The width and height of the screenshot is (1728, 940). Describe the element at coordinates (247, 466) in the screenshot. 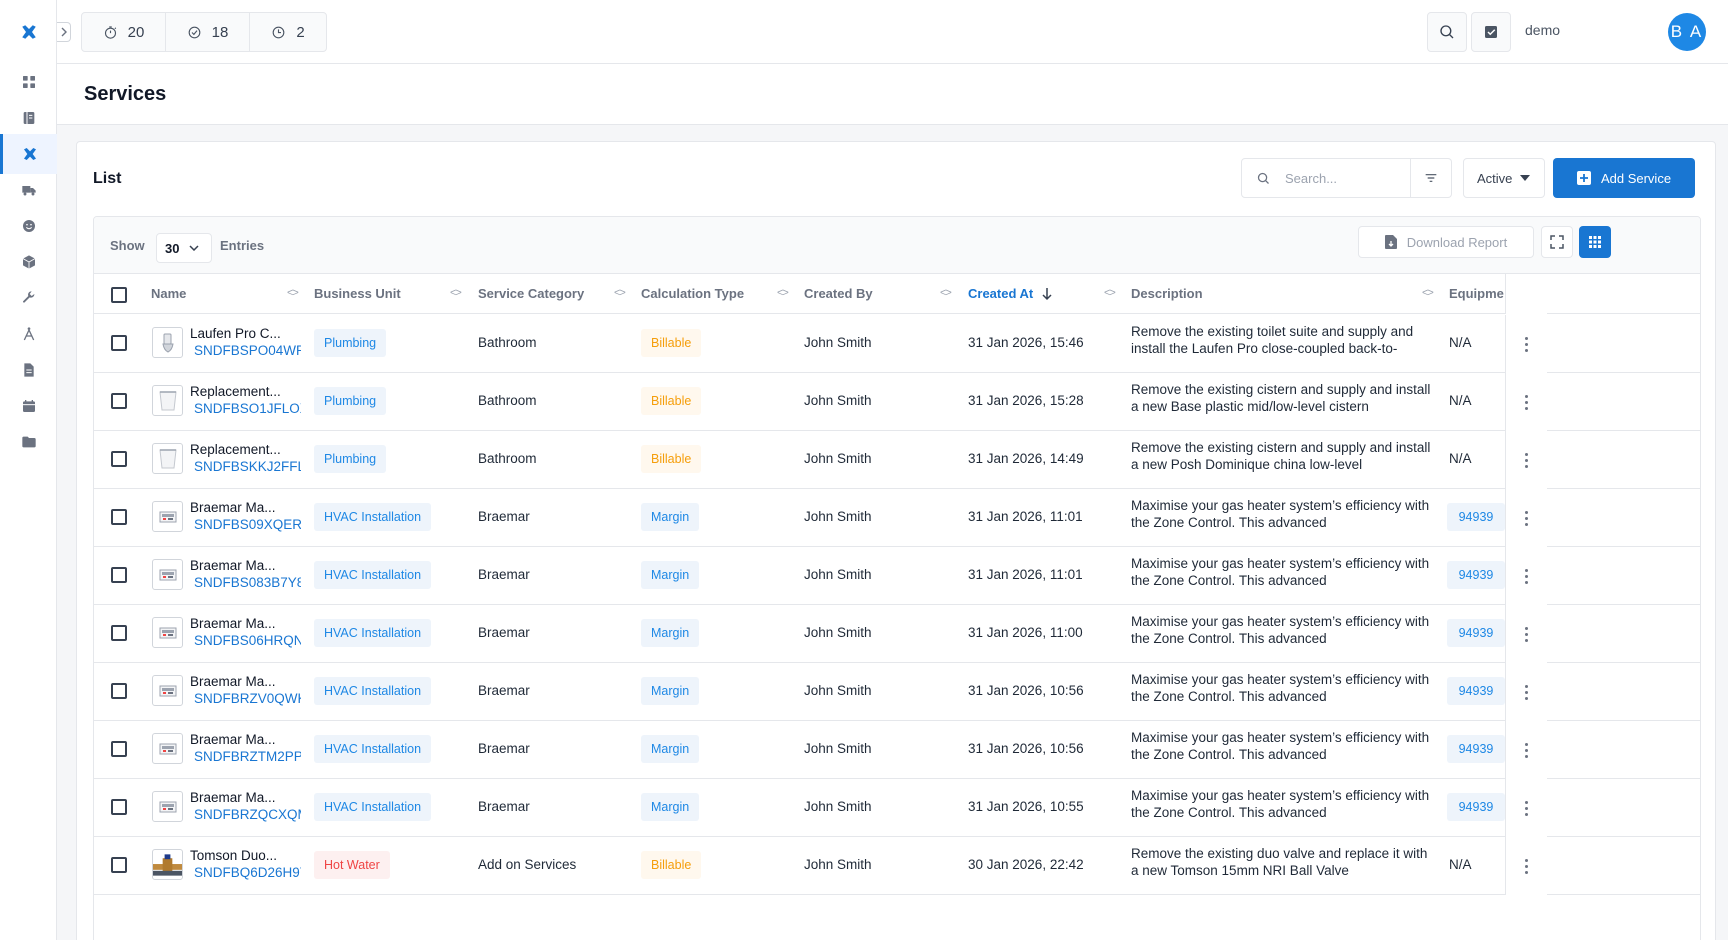

I see `service-code-link: SNDFBSKKJ2FFL` at that location.